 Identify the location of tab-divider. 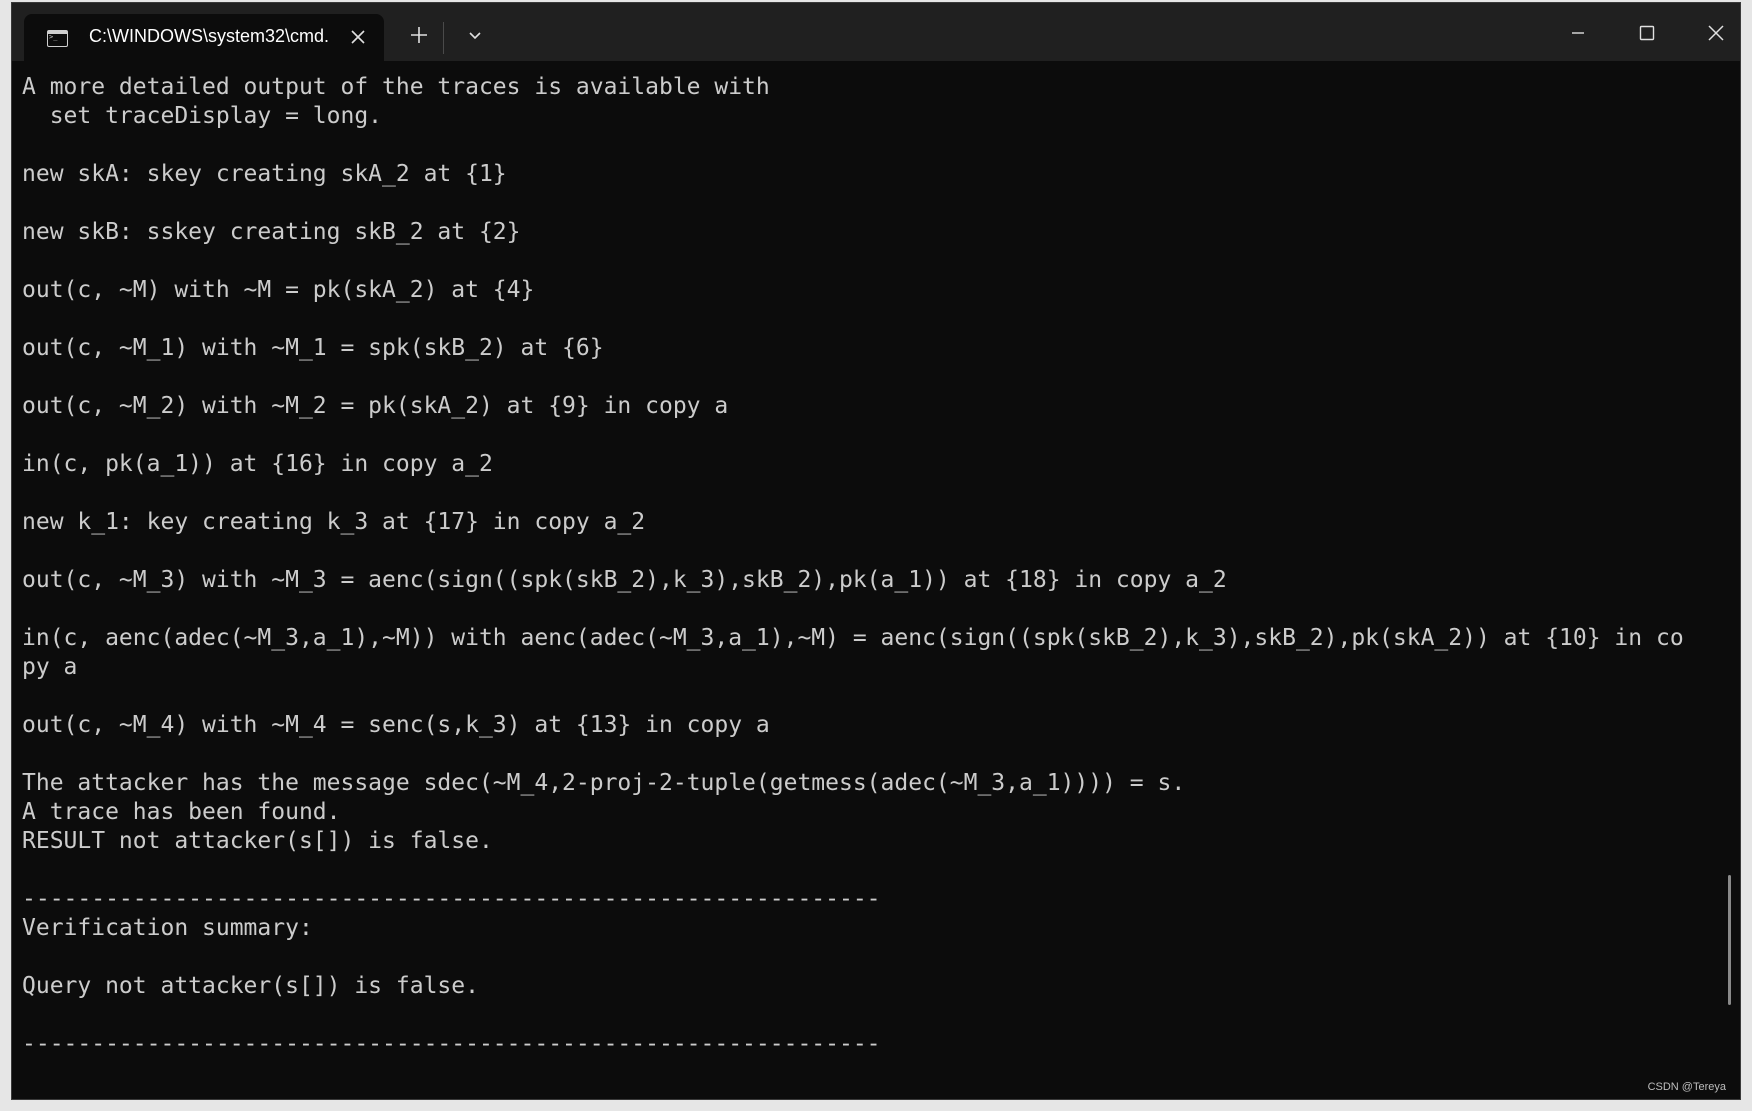
(443, 38).